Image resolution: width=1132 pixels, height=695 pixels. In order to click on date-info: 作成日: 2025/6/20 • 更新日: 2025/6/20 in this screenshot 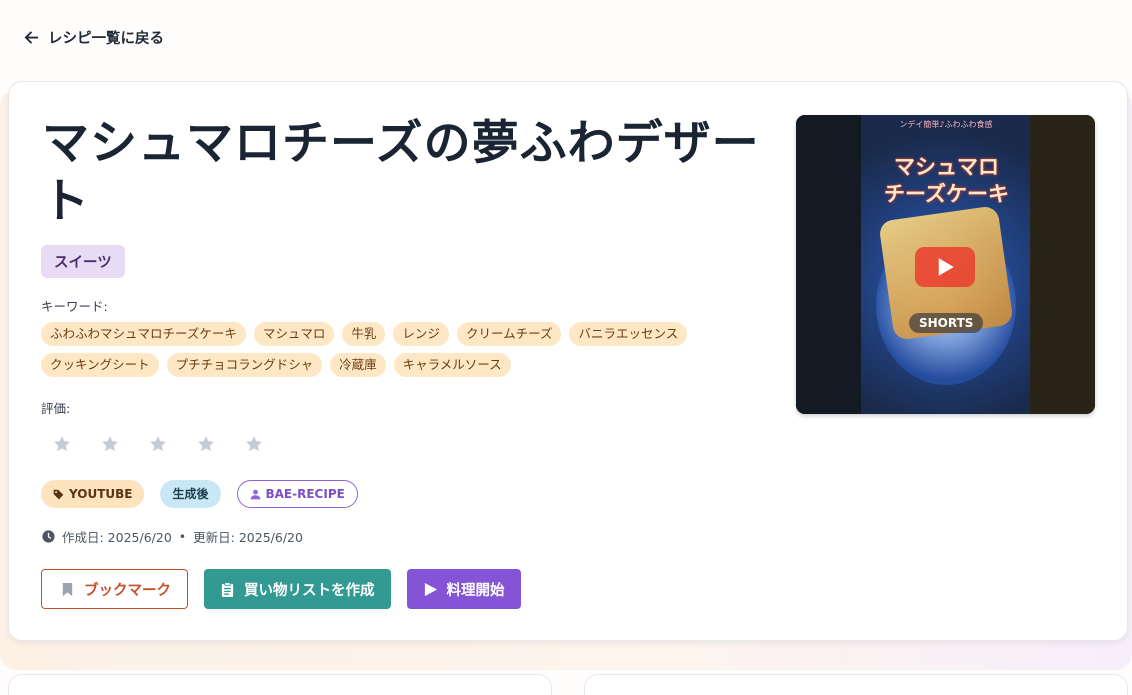, I will do `click(172, 536)`.